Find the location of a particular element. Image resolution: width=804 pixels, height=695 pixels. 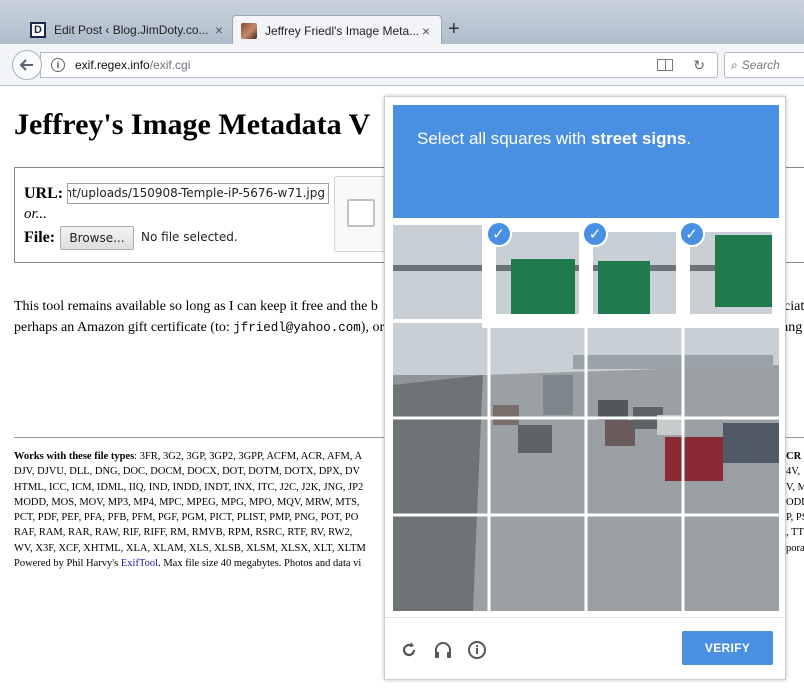

info-icon is located at coordinates (477, 650).